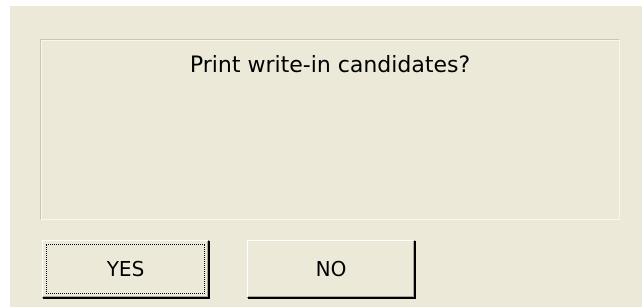  What do you see at coordinates (330, 65) in the screenshot?
I see `dialog-message: Print write-in candidates?` at bounding box center [330, 65].